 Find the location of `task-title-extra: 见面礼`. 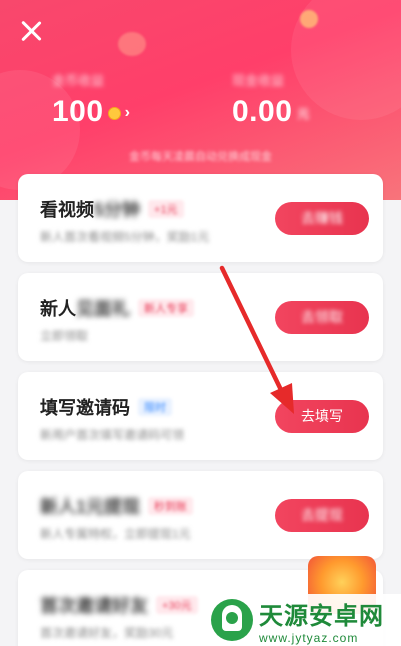

task-title-extra: 见面礼 is located at coordinates (103, 309).